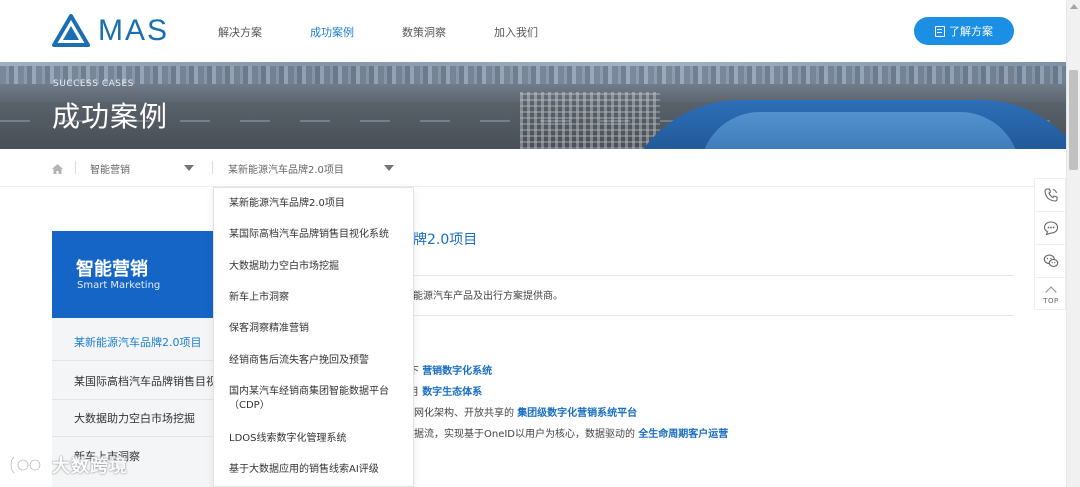 The width and height of the screenshot is (1080, 487). What do you see at coordinates (286, 168) in the screenshot?
I see `breadcrumb-current: 某新能源汽车品牌2.0项目` at bounding box center [286, 168].